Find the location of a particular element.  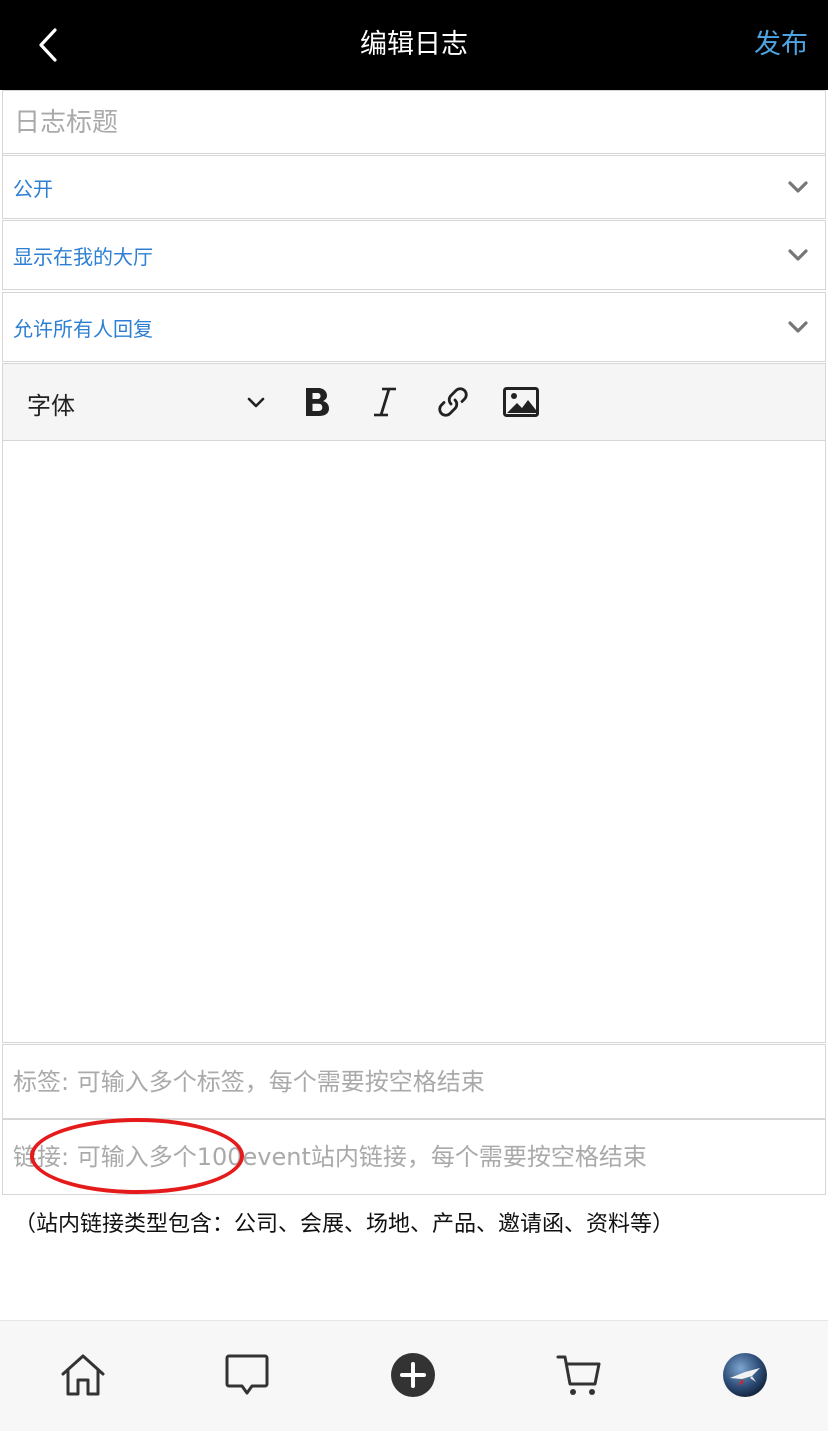

image-button is located at coordinates (521, 402).